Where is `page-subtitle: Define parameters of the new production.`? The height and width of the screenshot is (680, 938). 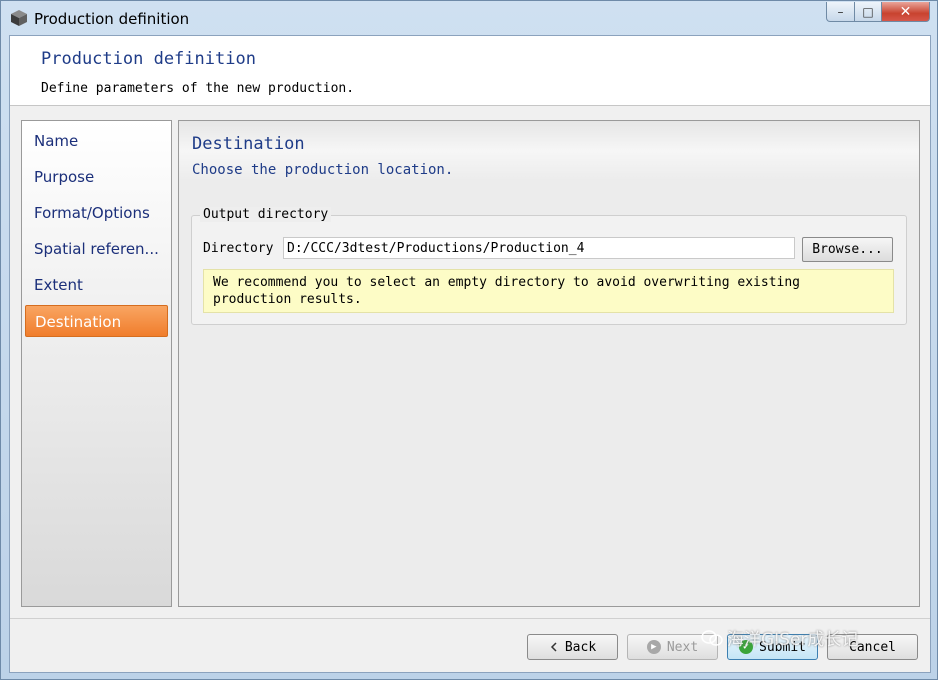
page-subtitle: Define parameters of the new production. is located at coordinates (198, 88).